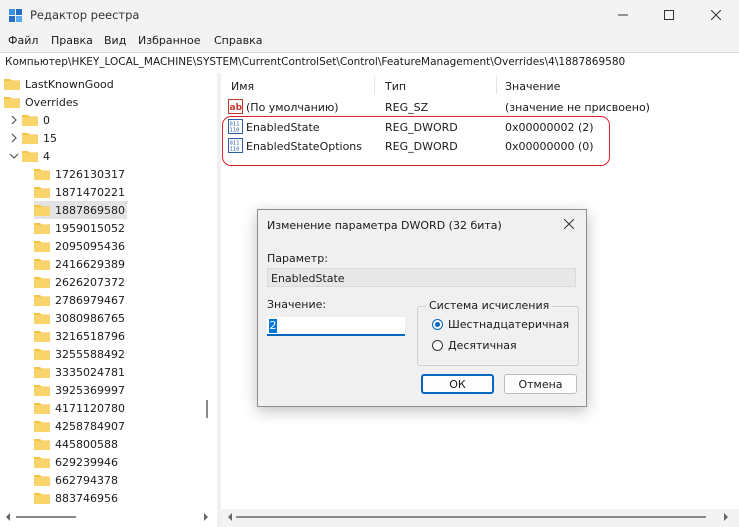 Image resolution: width=739 pixels, height=527 pixels. What do you see at coordinates (85, 15) in the screenshot?
I see `window-title: Редактор реестра` at bounding box center [85, 15].